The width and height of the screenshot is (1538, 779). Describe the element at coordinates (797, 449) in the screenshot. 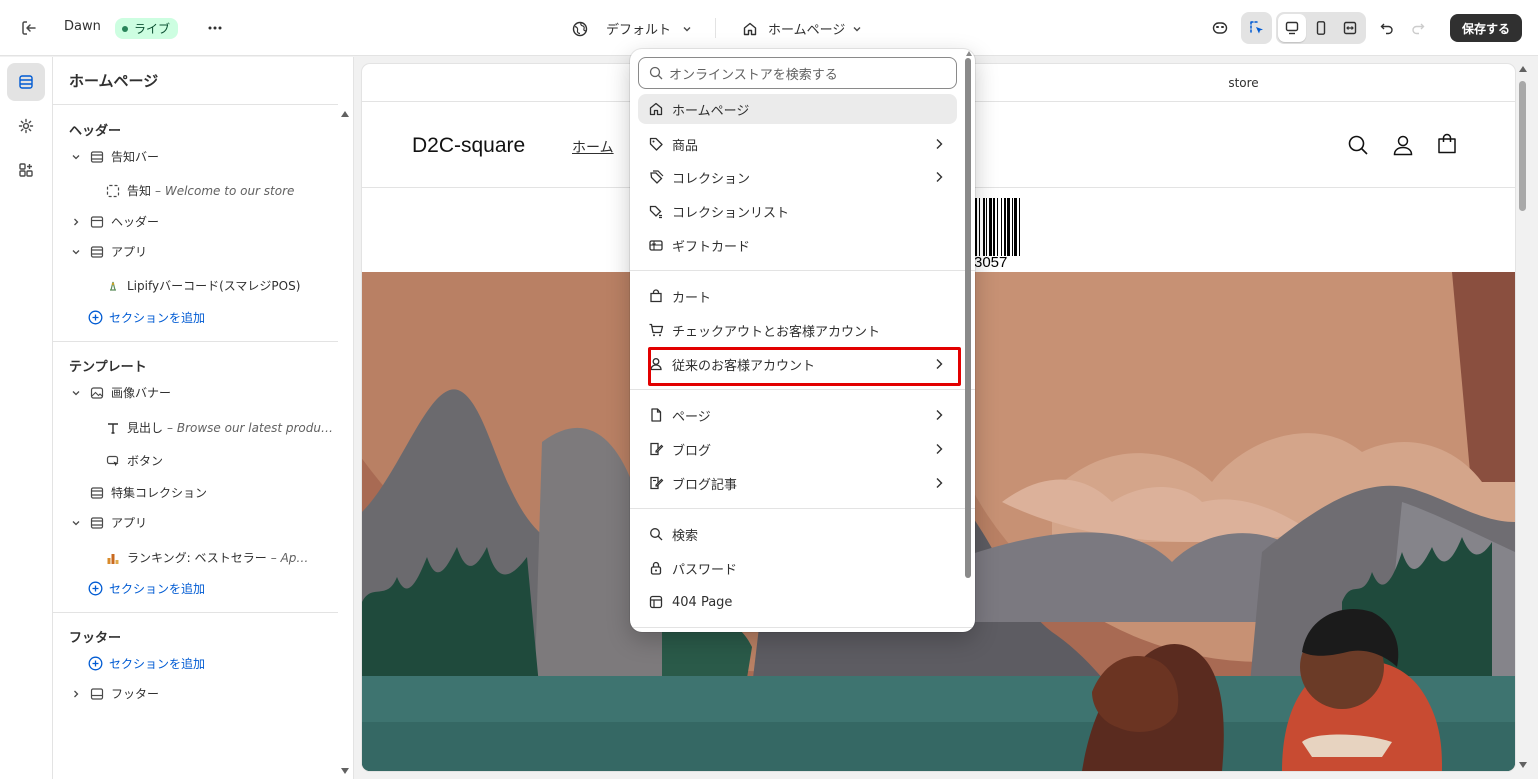

I see `dropdown-item: ブログ` at that location.